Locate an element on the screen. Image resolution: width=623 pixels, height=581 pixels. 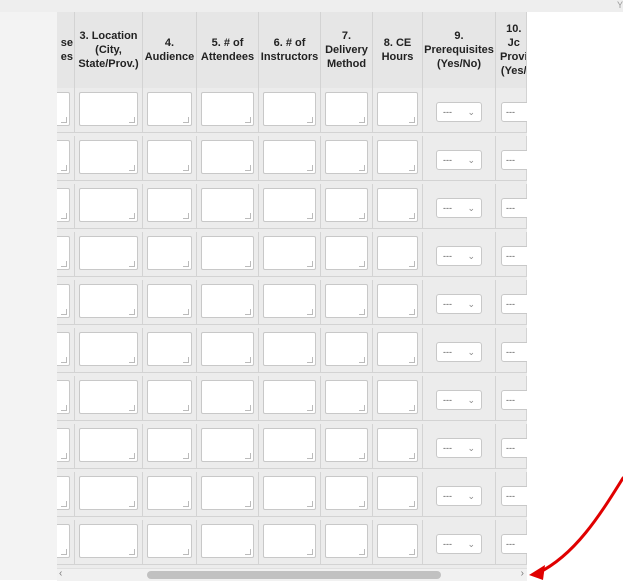
cell-prerequisites: --- ⌄ is located at coordinates (459, 254).